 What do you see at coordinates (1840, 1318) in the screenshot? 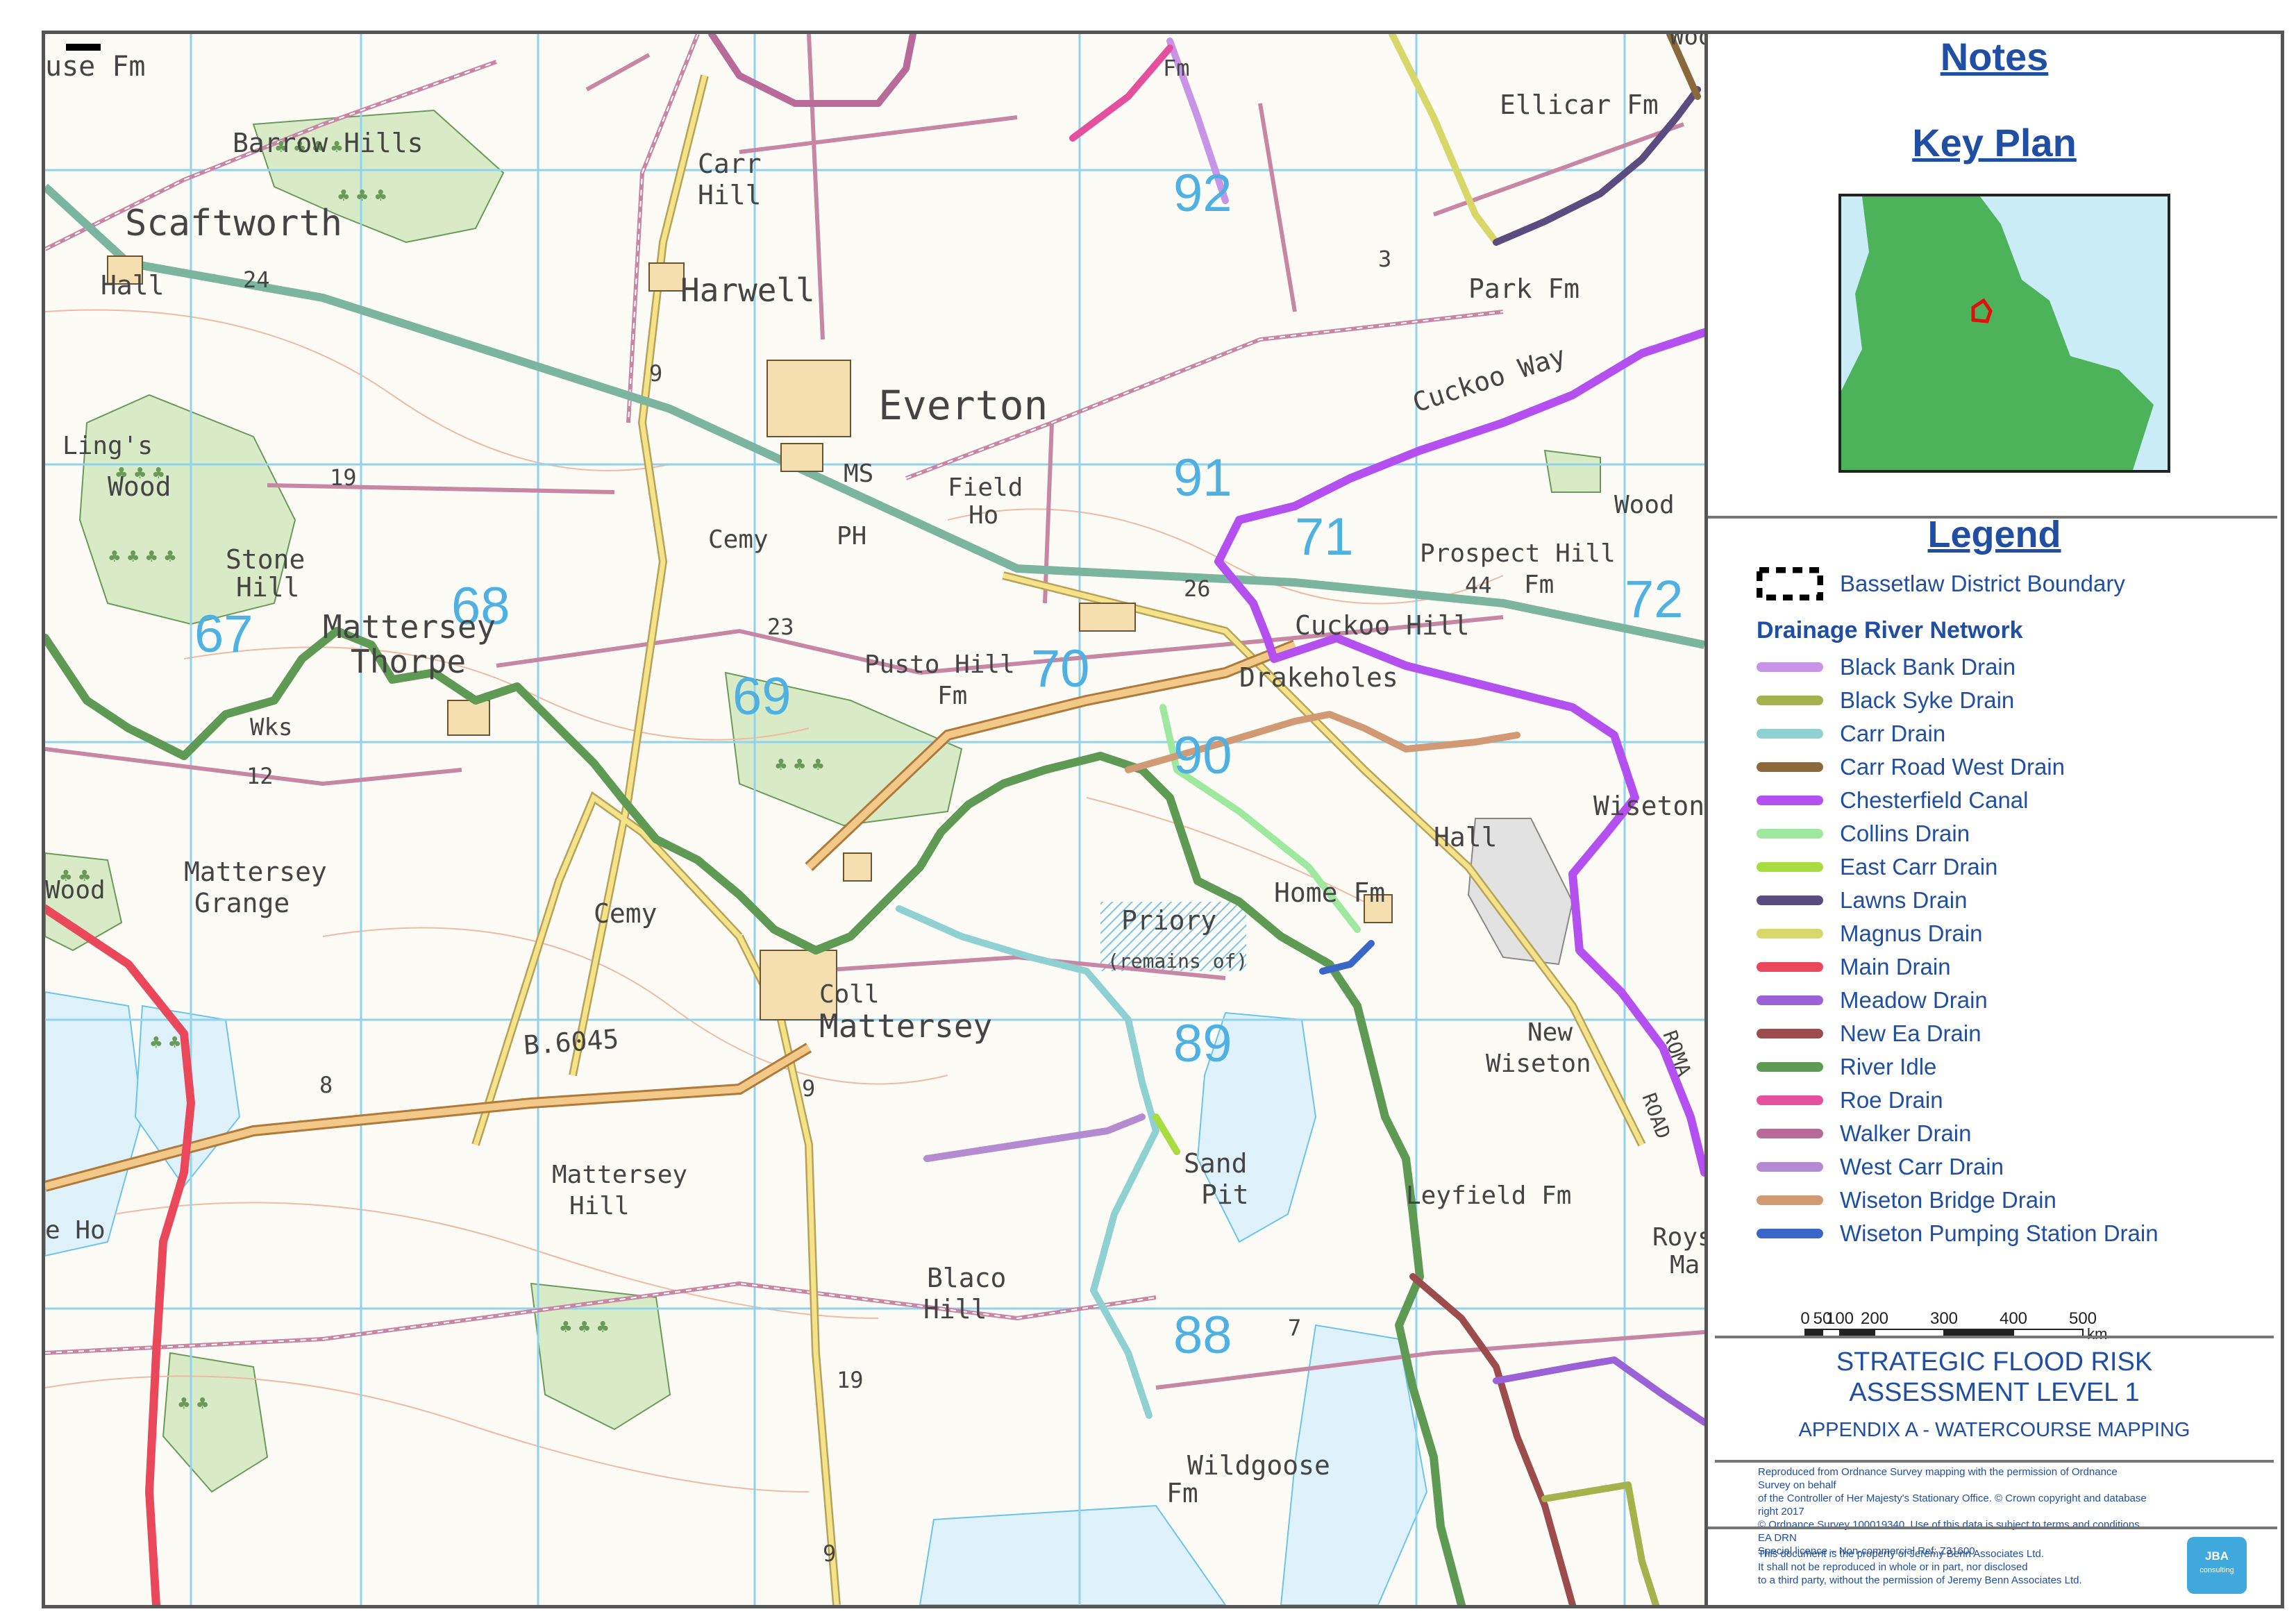
I see `scale-tick-label: 100` at bounding box center [1840, 1318].